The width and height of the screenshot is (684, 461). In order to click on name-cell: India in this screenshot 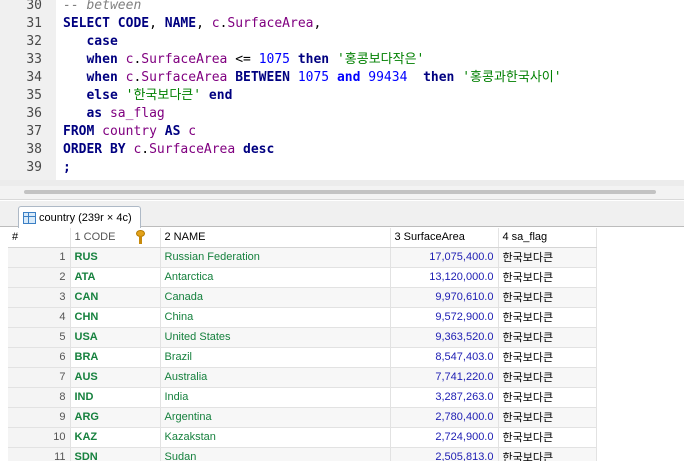, I will do `click(275, 397)`.